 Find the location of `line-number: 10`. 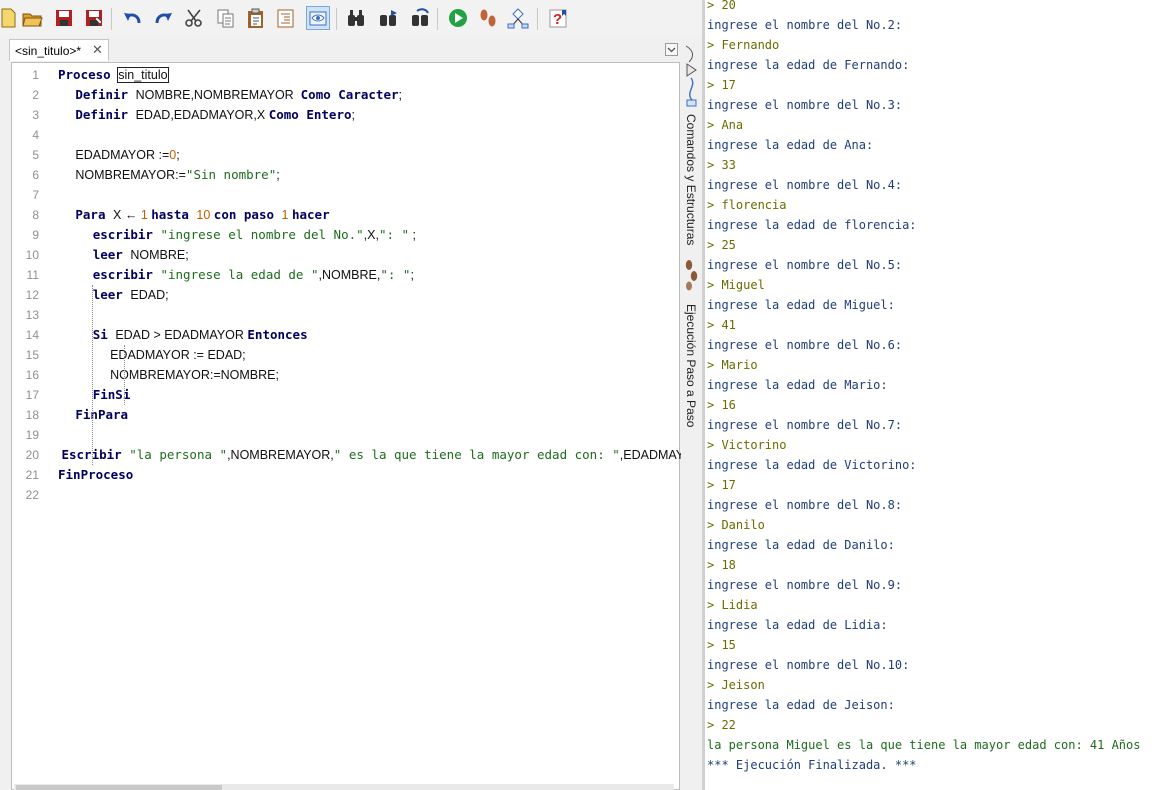

line-number: 10 is located at coordinates (32, 255).